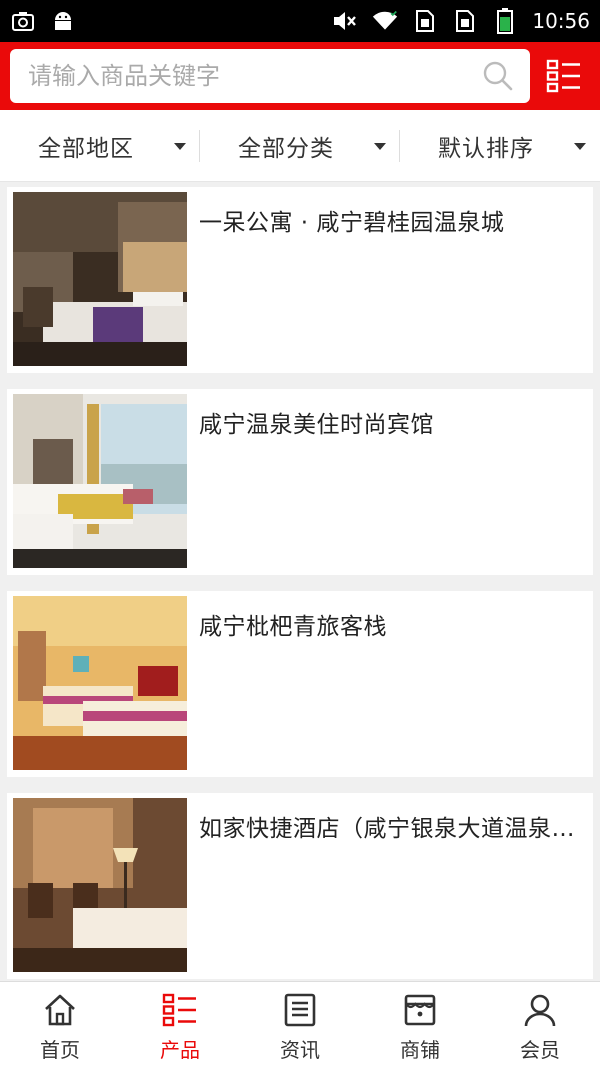 This screenshot has height=1067, width=600. I want to click on product-title: 一呆公寓 · 咸宁碧桂园温泉城, so click(389, 220).